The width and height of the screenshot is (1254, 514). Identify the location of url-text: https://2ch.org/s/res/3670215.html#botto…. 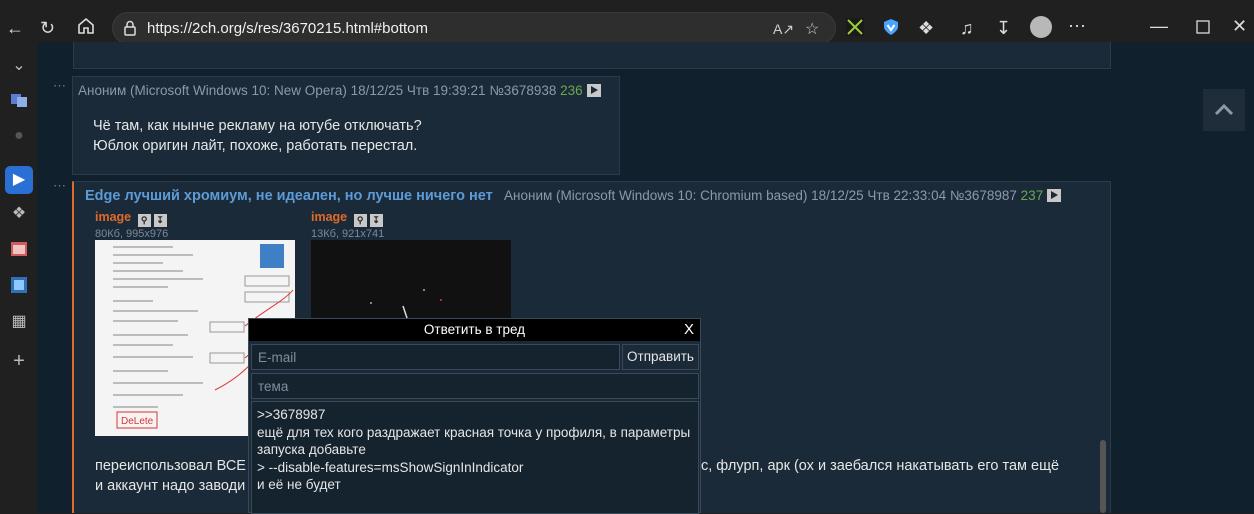
(287, 28).